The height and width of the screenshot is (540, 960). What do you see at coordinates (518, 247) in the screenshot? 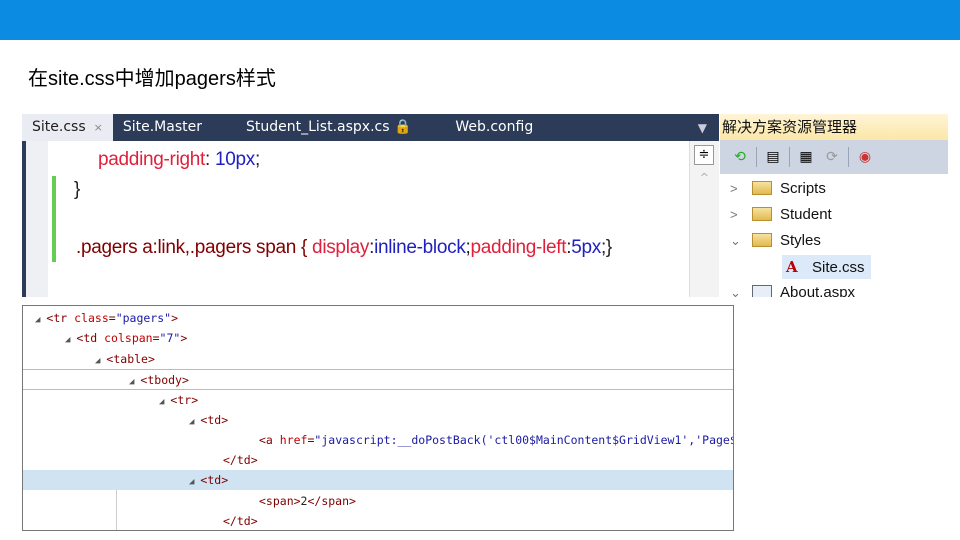
I see `code-token: padding-left` at bounding box center [518, 247].